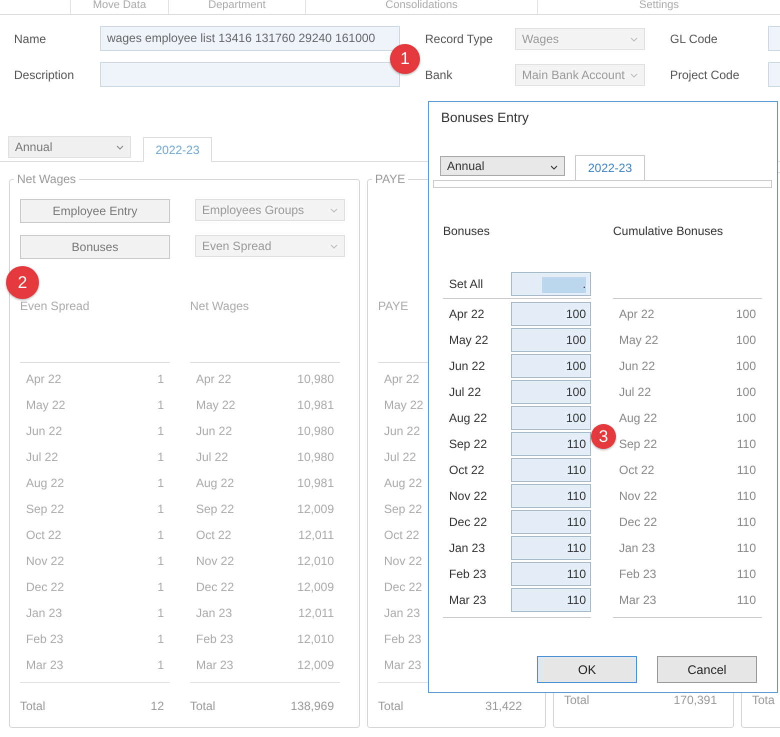 The height and width of the screenshot is (737, 780). Describe the element at coordinates (44, 613) in the screenshot. I see `month-label: Jan 23` at that location.